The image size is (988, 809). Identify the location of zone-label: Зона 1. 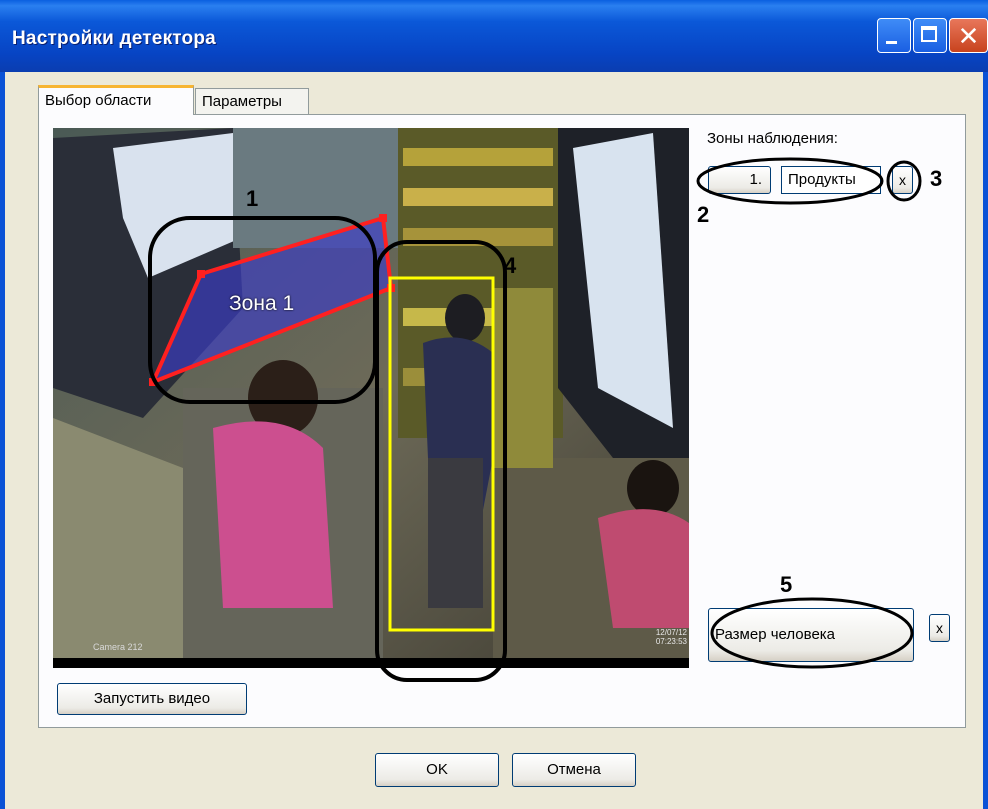
(262, 303).